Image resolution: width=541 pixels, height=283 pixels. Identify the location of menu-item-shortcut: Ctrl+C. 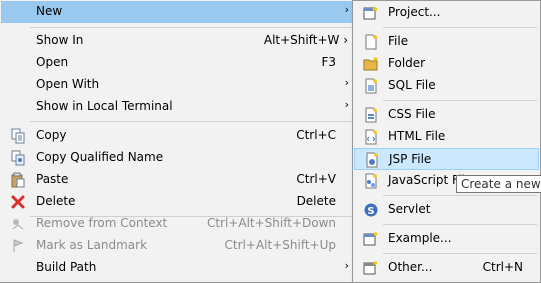
(316, 135).